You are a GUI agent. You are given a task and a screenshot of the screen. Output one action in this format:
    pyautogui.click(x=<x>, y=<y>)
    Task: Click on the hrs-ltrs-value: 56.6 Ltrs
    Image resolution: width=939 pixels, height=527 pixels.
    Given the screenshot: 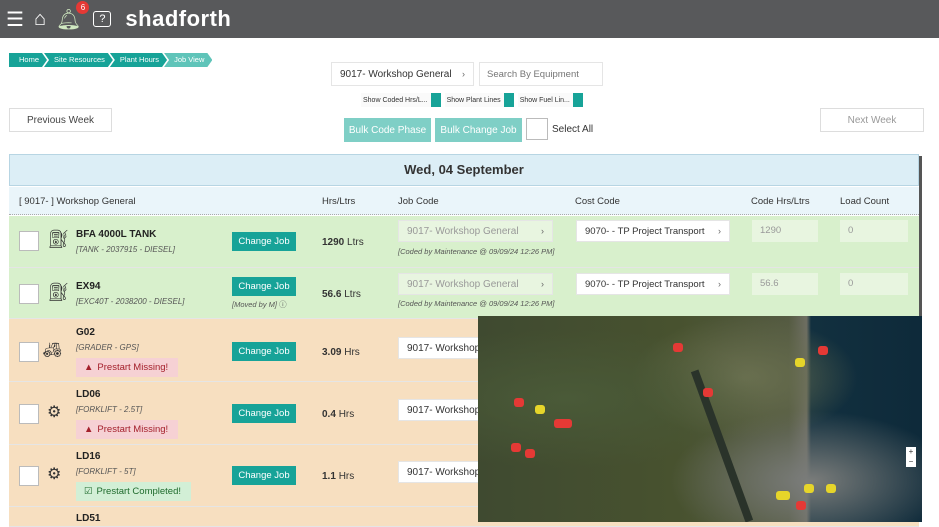 What is the action you would take?
    pyautogui.click(x=341, y=294)
    